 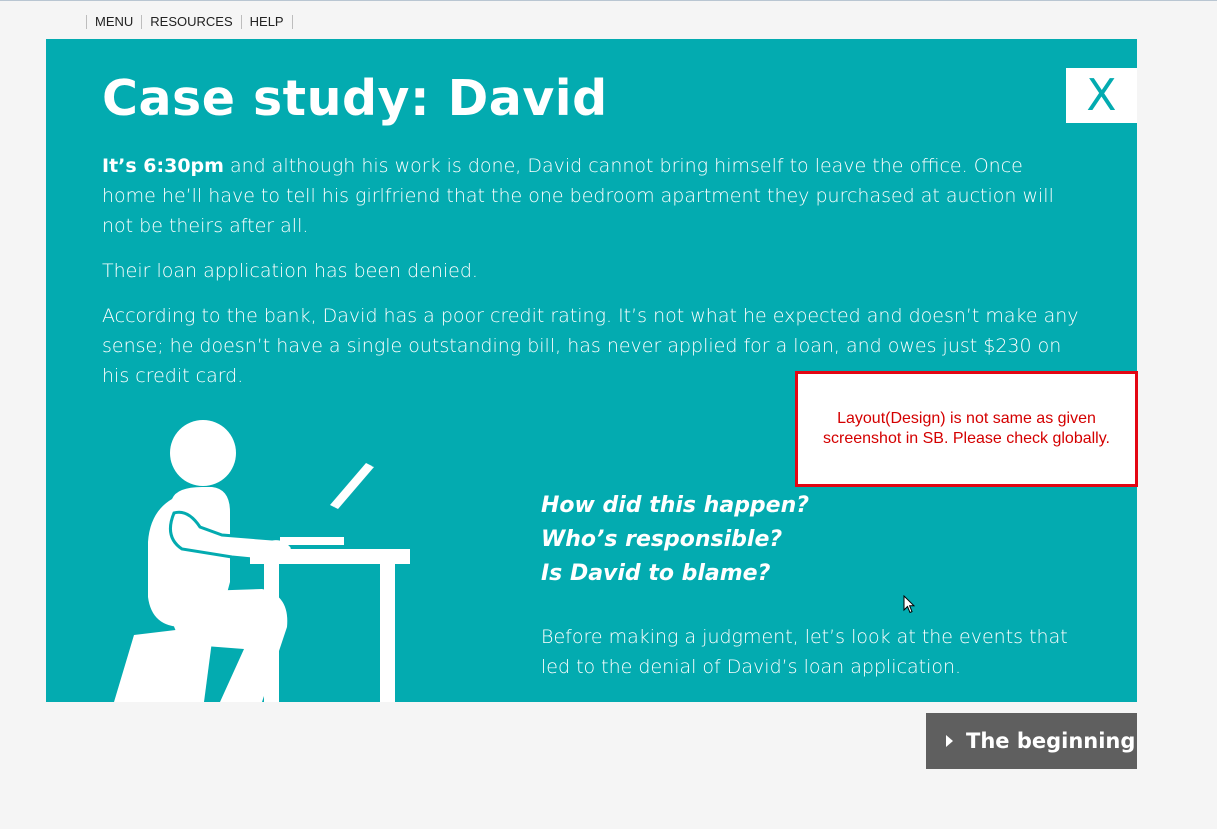 I want to click on mouse-cursor-icon, so click(x=909, y=604).